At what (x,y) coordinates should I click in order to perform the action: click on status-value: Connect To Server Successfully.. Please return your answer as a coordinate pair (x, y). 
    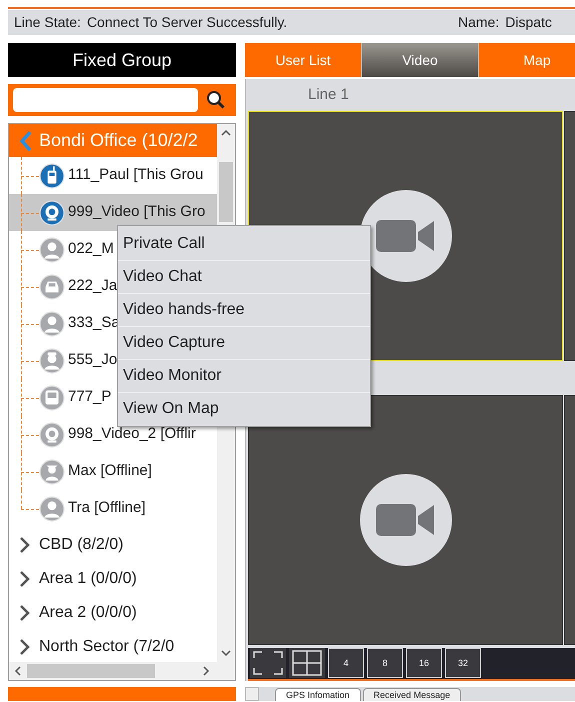
    Looking at the image, I should click on (187, 22).